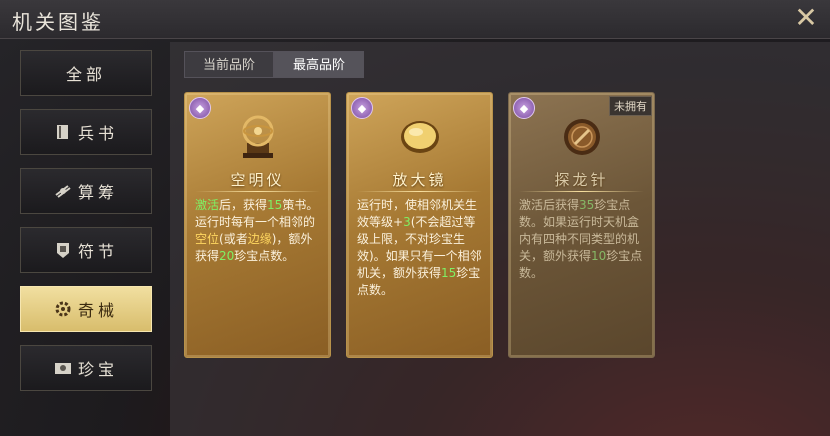  I want to click on keyword-empty-slot: 空位, so click(207, 239).